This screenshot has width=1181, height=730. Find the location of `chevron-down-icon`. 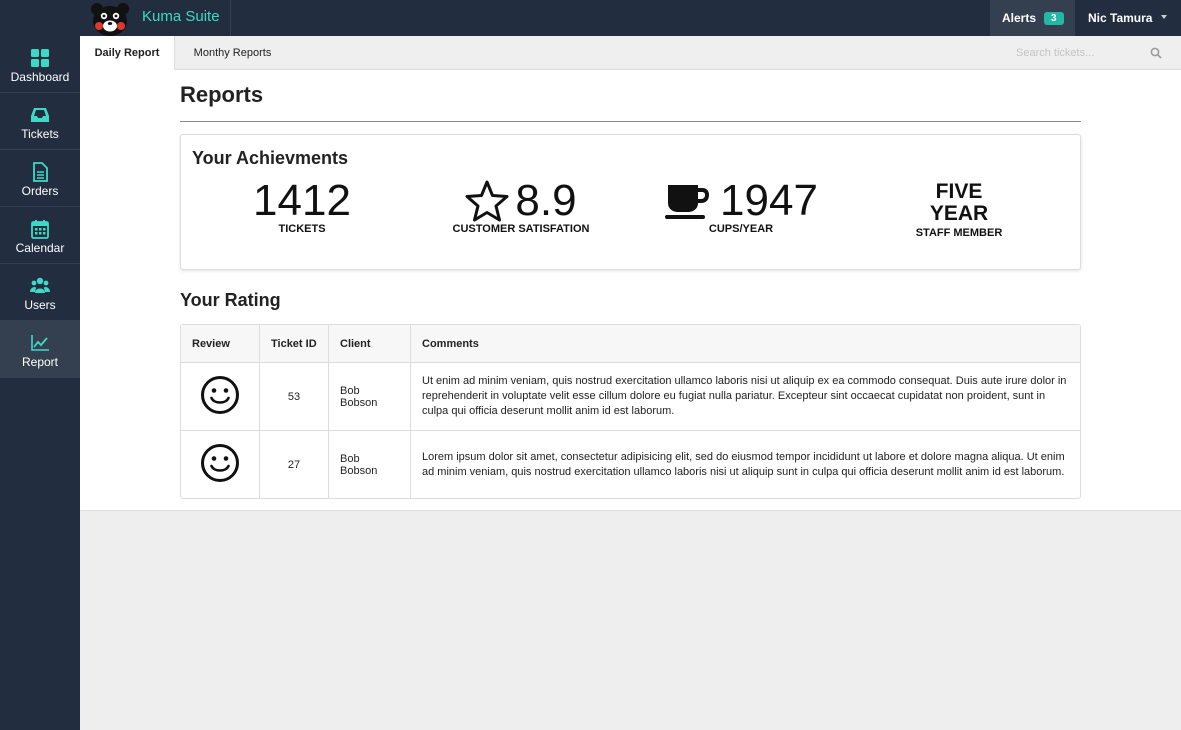

chevron-down-icon is located at coordinates (1164, 17).